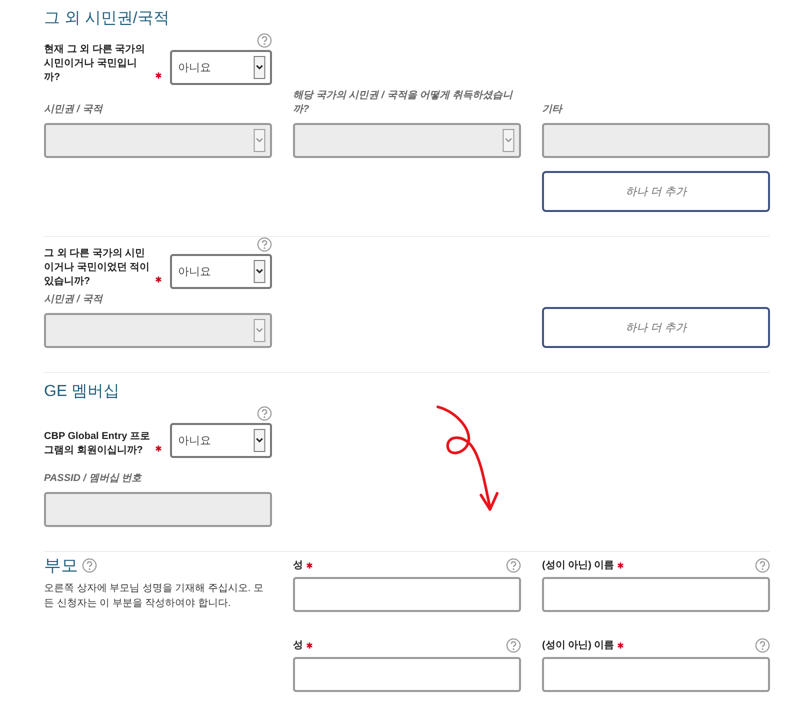  What do you see at coordinates (93, 479) in the screenshot?
I see `field-label: PASSID / 멤버십 번호` at bounding box center [93, 479].